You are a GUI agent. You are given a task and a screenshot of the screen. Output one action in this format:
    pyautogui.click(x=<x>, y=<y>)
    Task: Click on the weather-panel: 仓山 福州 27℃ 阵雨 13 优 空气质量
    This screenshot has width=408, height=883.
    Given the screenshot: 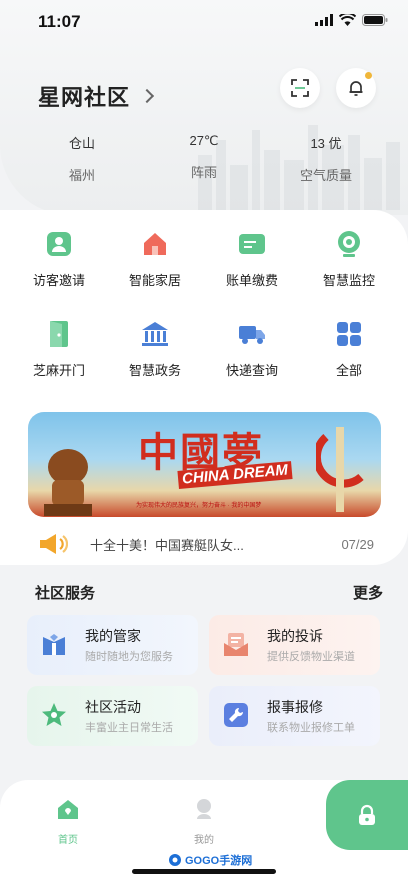 What is the action you would take?
    pyautogui.click(x=204, y=163)
    